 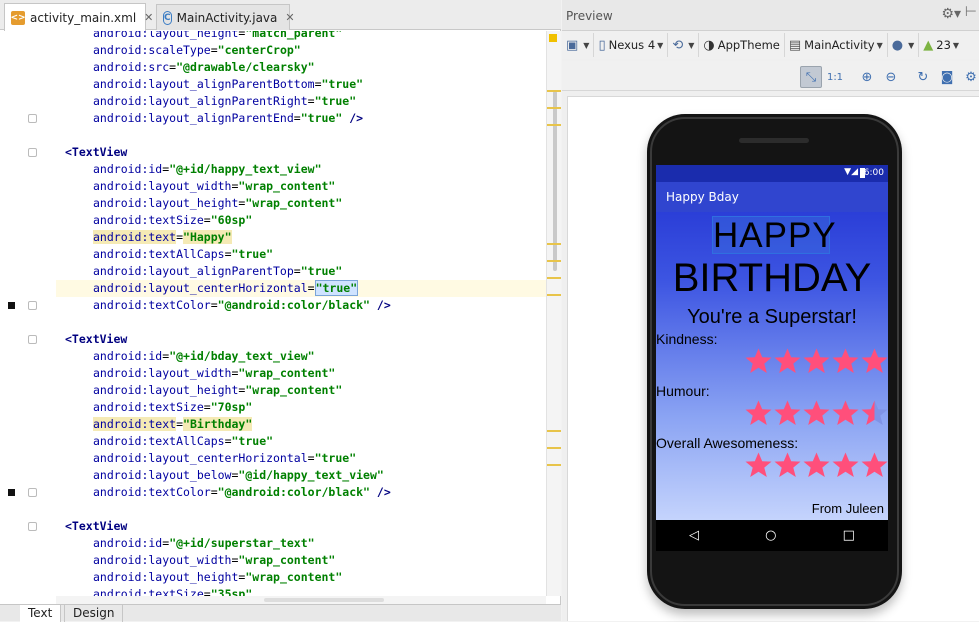 What do you see at coordinates (851, 172) in the screenshot?
I see `signal-icon: ▼◢` at bounding box center [851, 172].